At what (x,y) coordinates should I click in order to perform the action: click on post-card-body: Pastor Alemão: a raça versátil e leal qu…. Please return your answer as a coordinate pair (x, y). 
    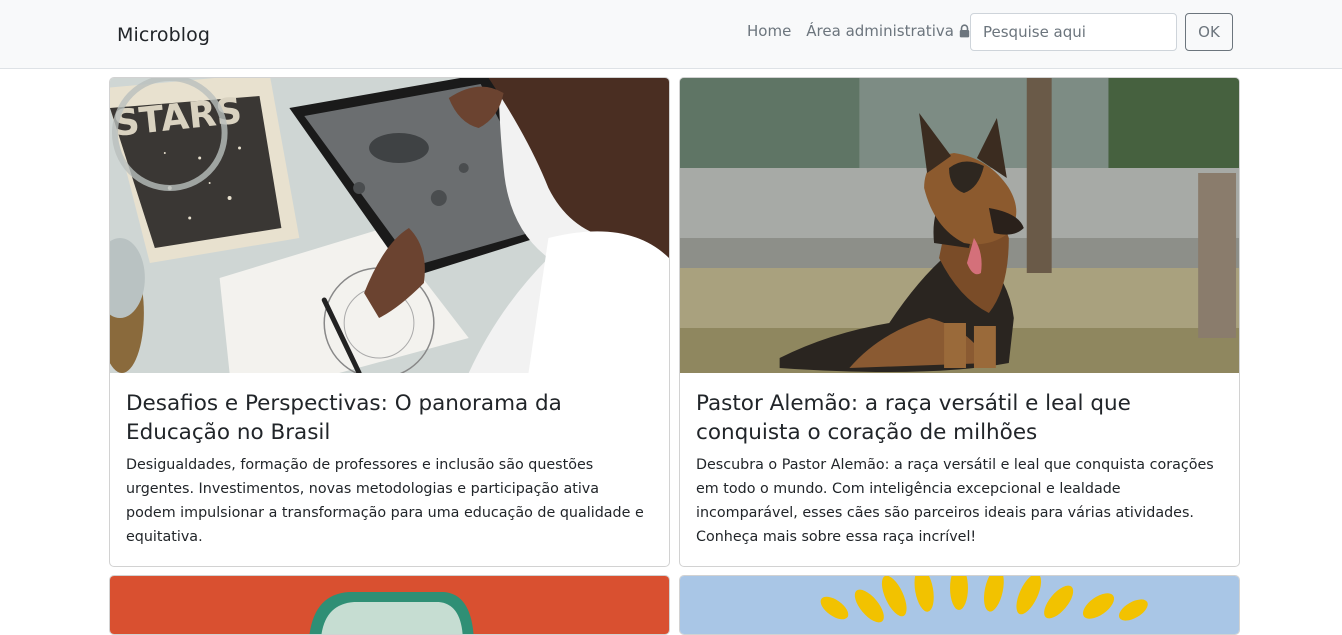
    Looking at the image, I should click on (959, 461).